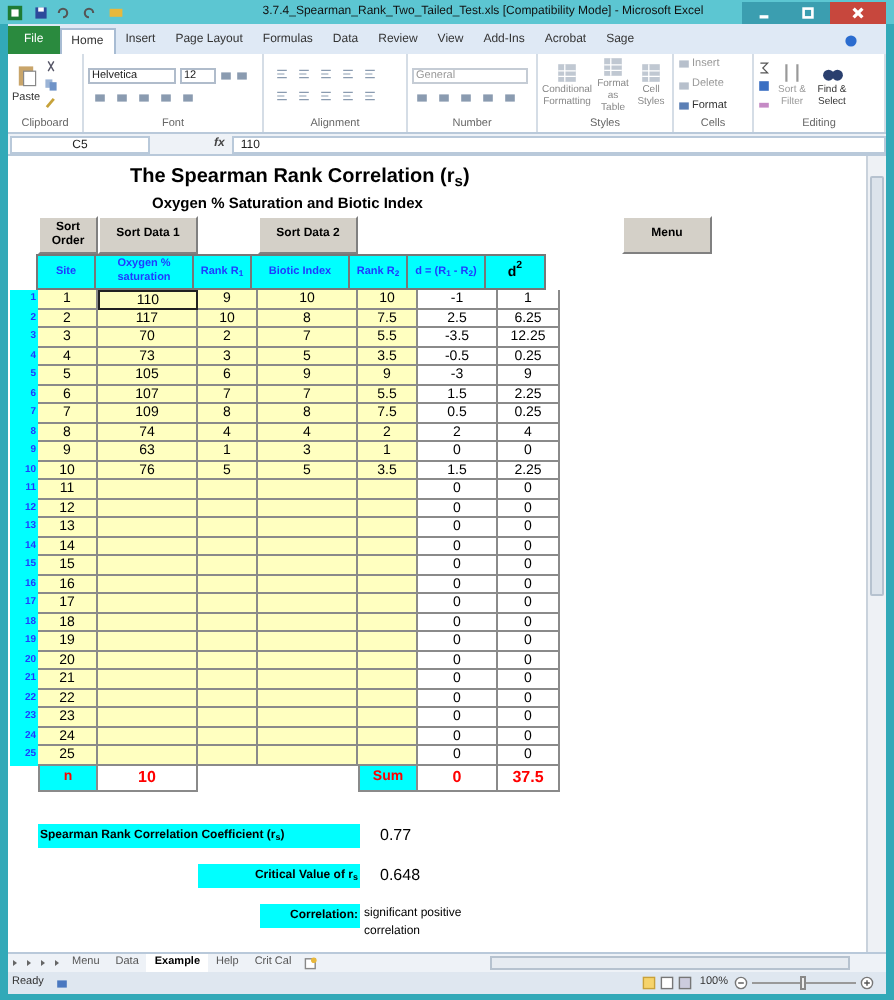 This screenshot has height=1000, width=894. What do you see at coordinates (61, 983) in the screenshot?
I see `macro-icon` at bounding box center [61, 983].